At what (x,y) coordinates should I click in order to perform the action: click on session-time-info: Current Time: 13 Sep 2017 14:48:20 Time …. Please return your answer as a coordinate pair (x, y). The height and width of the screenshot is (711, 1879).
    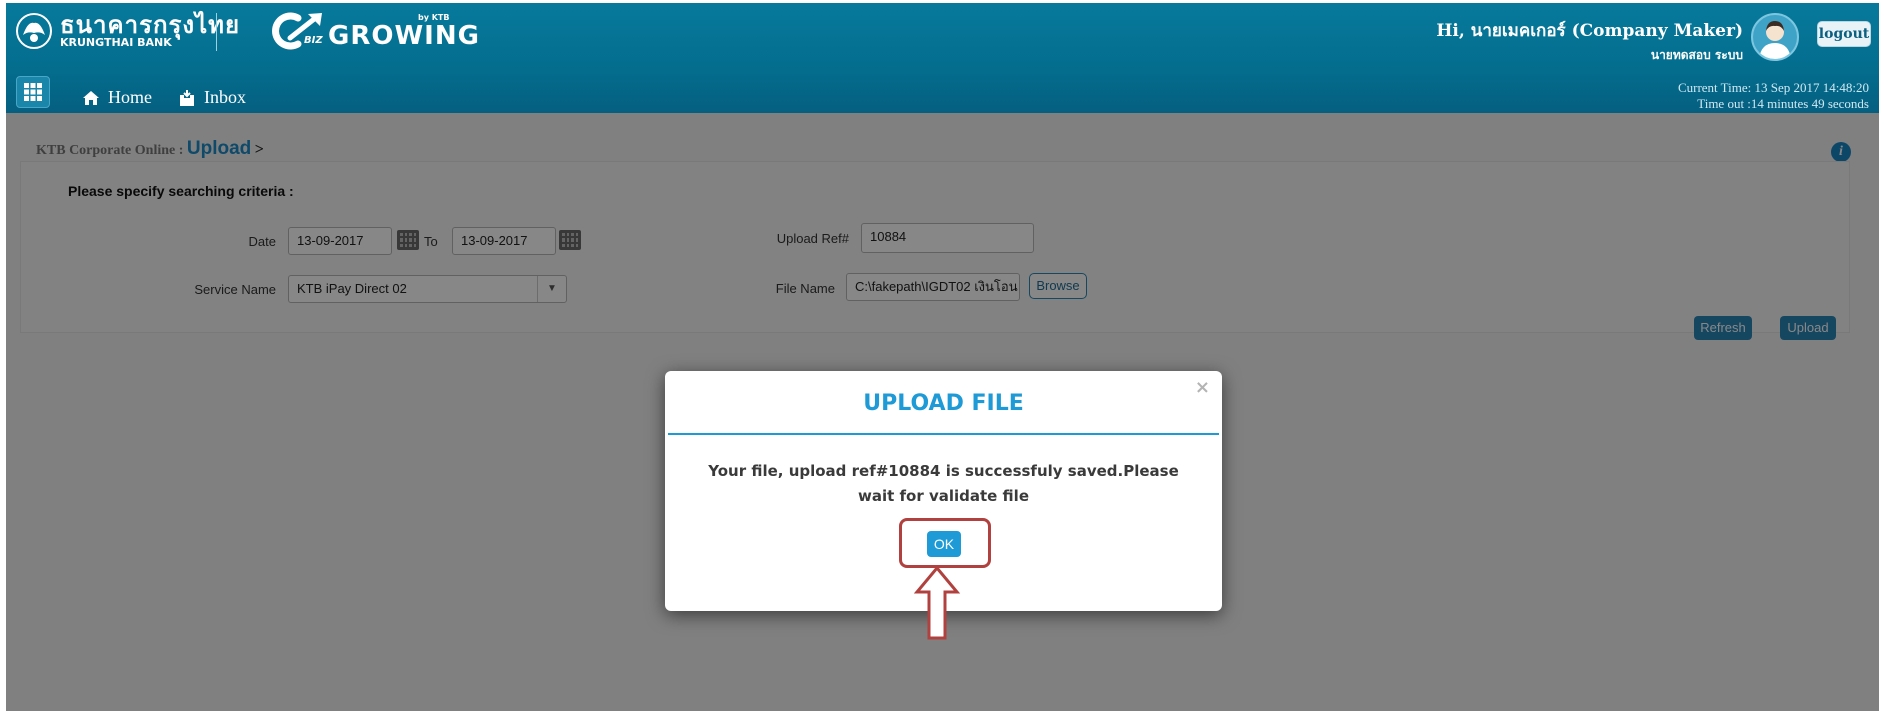
    Looking at the image, I should click on (1773, 96).